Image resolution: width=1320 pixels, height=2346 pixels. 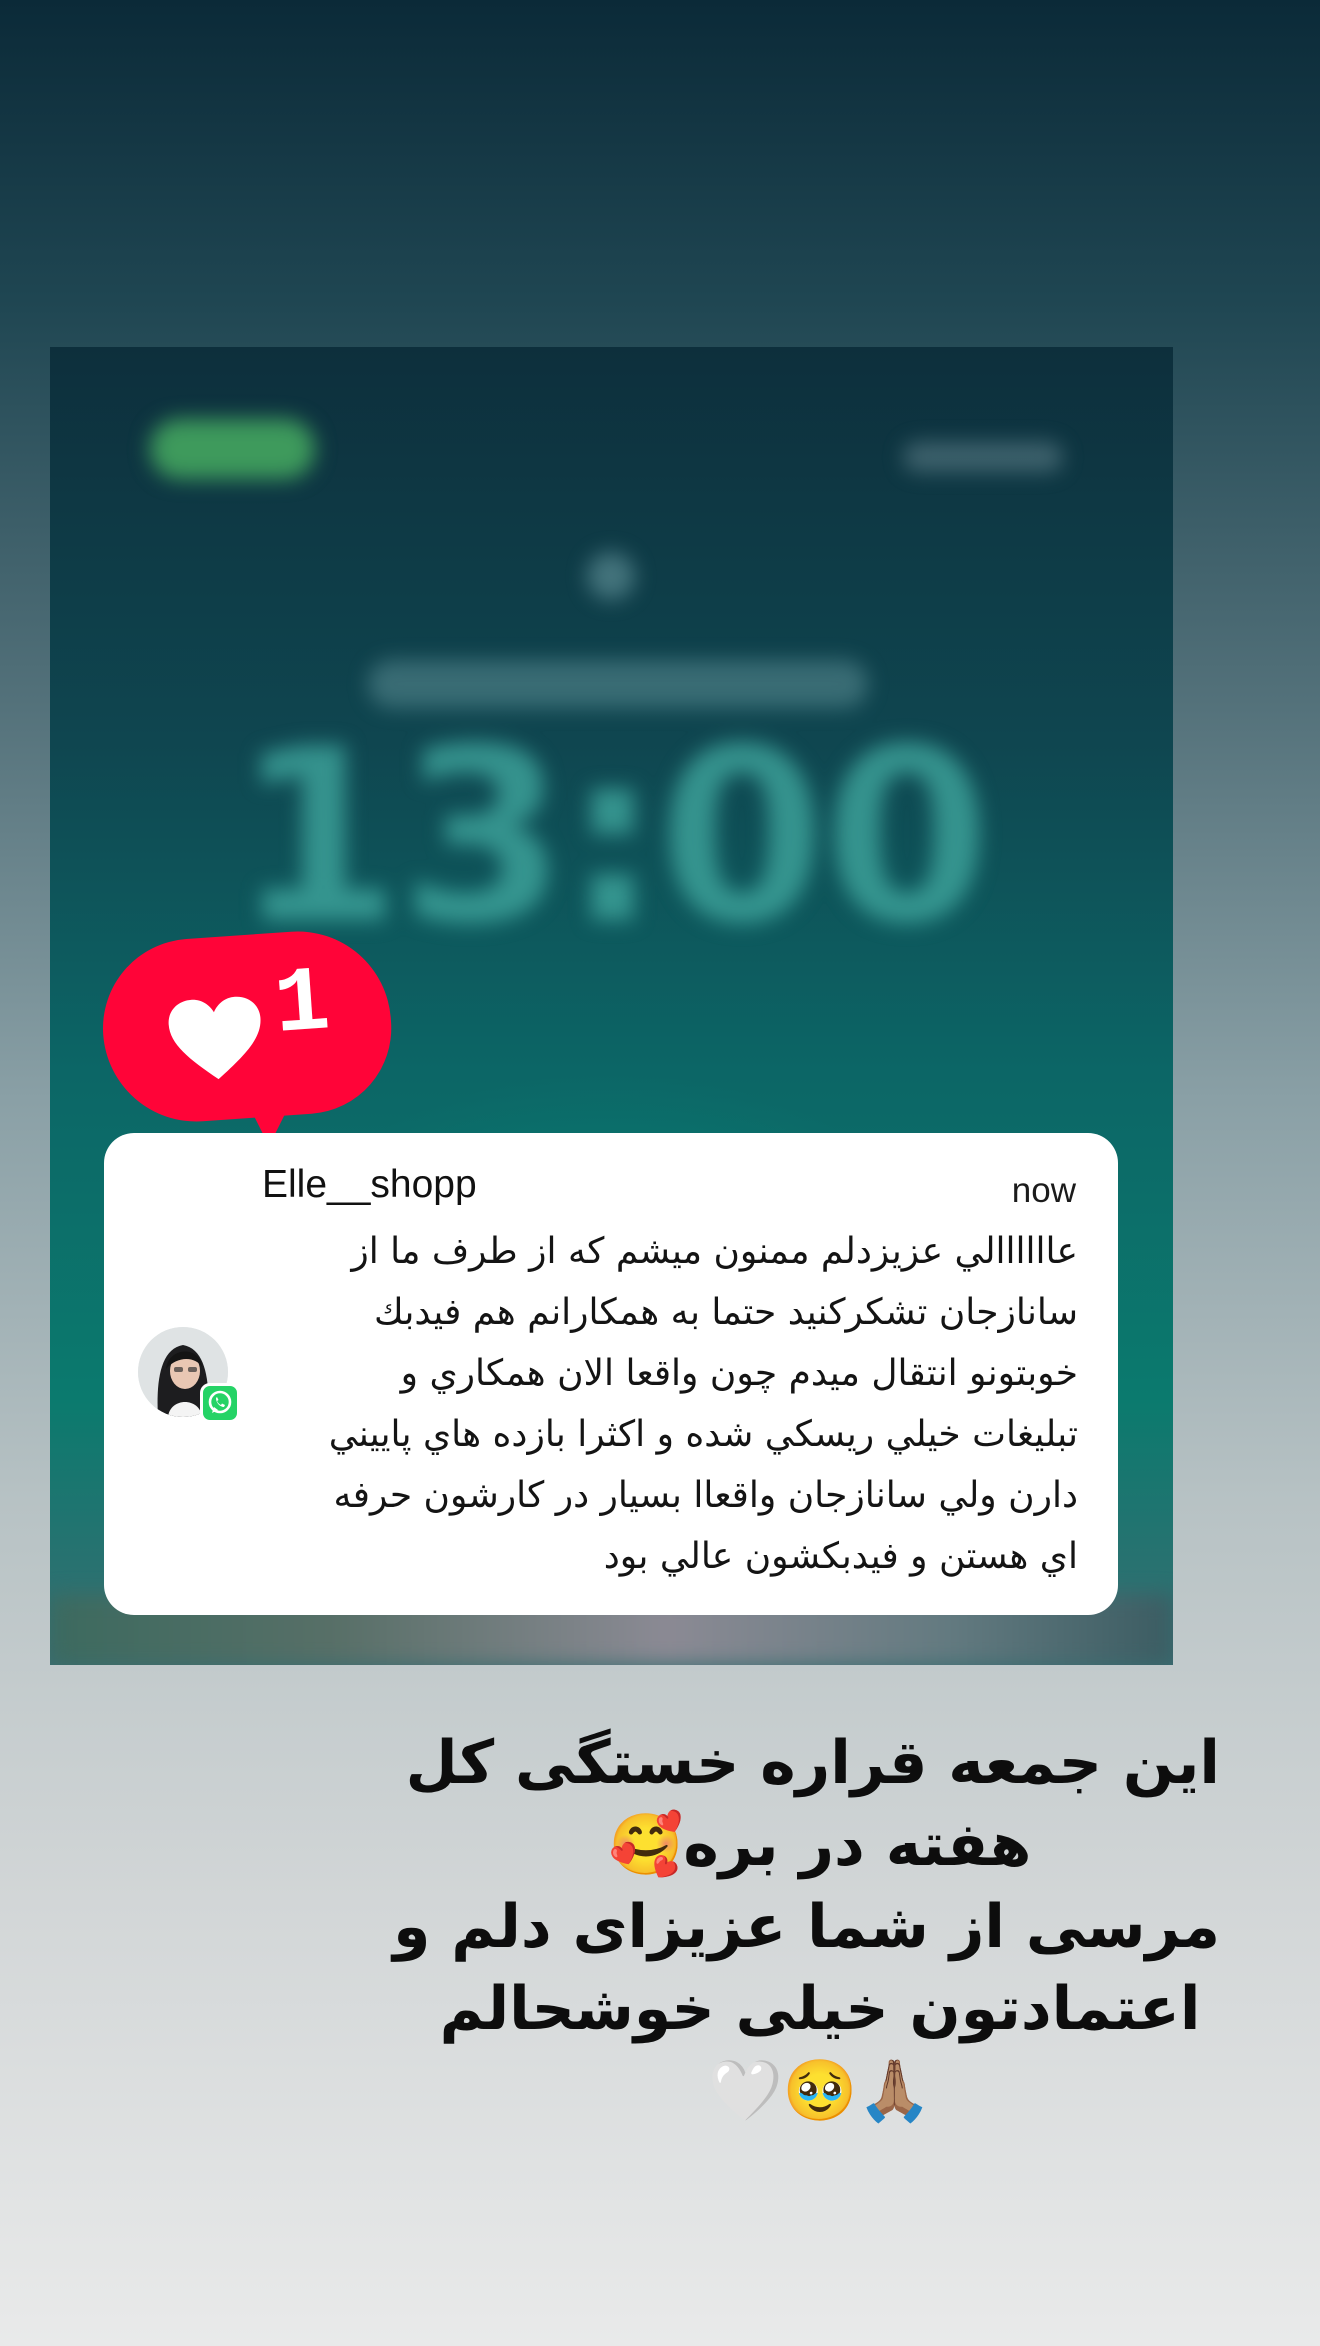 I want to click on blurred-clock: 13:00, so click(x=612, y=837).